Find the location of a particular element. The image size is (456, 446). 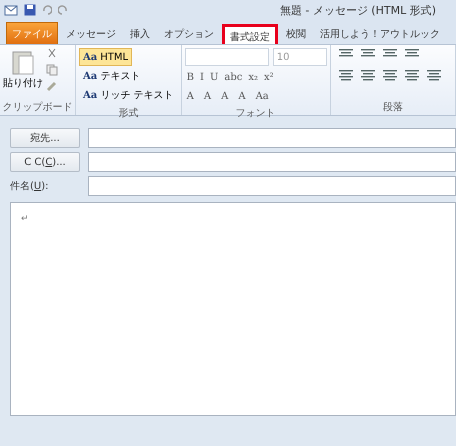

ribbon-tab: 活用しよう！アウトルック is located at coordinates (380, 33).